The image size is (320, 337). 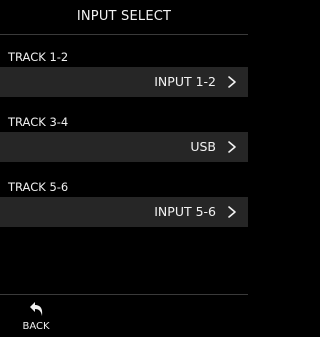 I want to click on header-divider, so click(x=124, y=34).